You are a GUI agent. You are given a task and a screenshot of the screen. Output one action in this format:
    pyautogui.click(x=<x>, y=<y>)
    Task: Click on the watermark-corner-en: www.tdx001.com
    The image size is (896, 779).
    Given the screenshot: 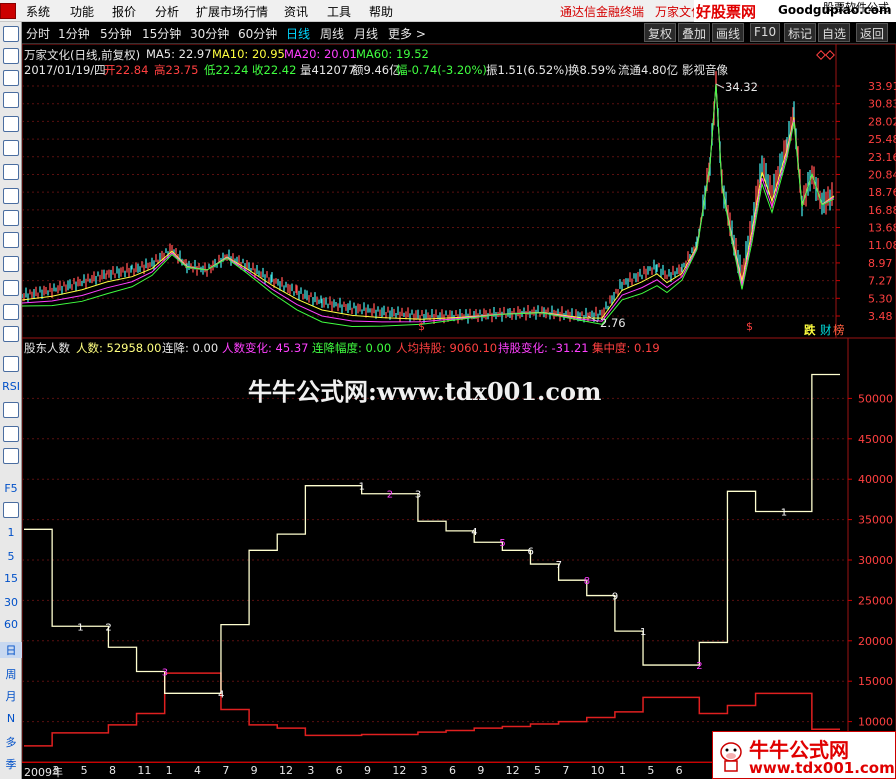 What is the action you would take?
    pyautogui.click(x=822, y=768)
    